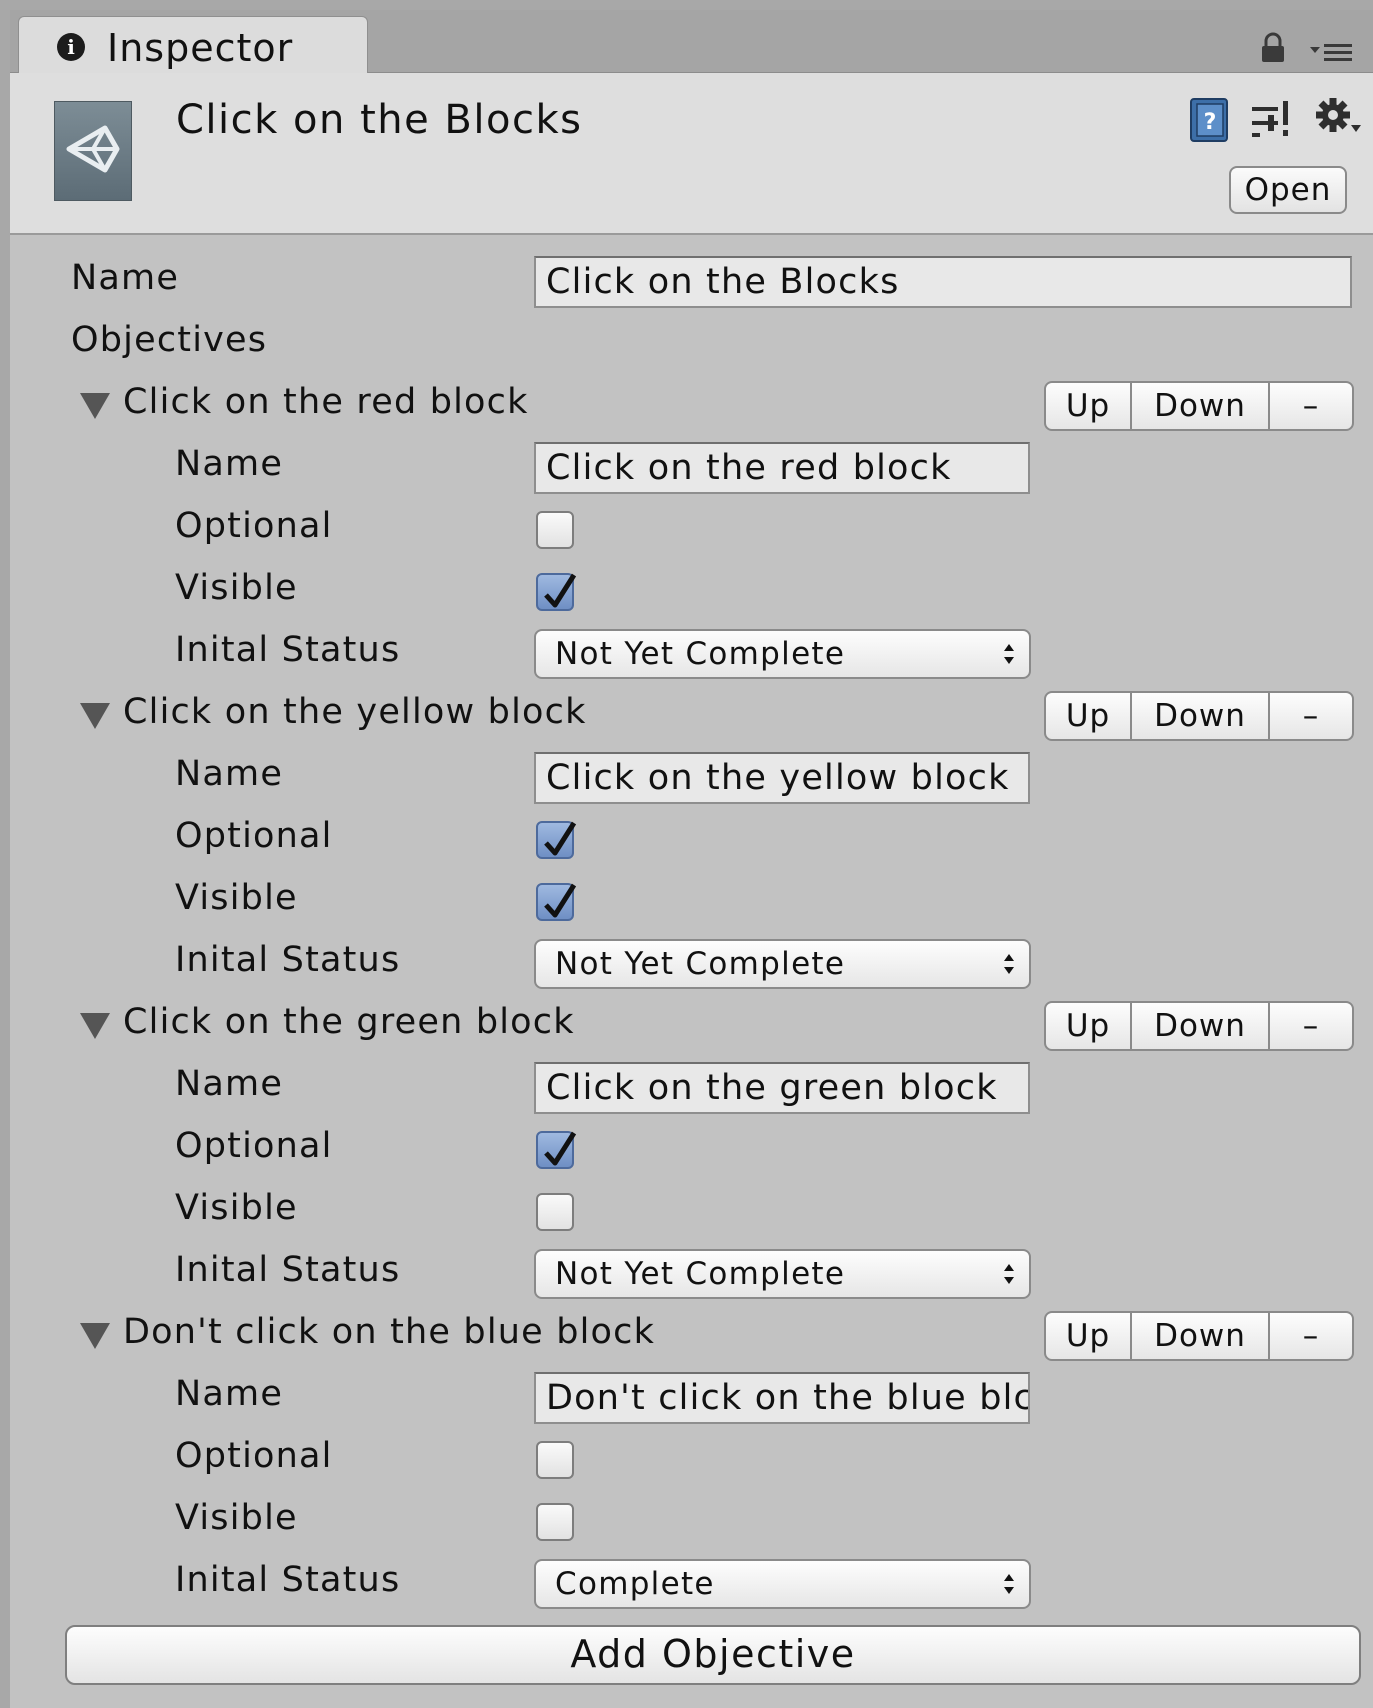 Image resolution: width=1373 pixels, height=1708 pixels. I want to click on unity-asset-icon, so click(93, 151).